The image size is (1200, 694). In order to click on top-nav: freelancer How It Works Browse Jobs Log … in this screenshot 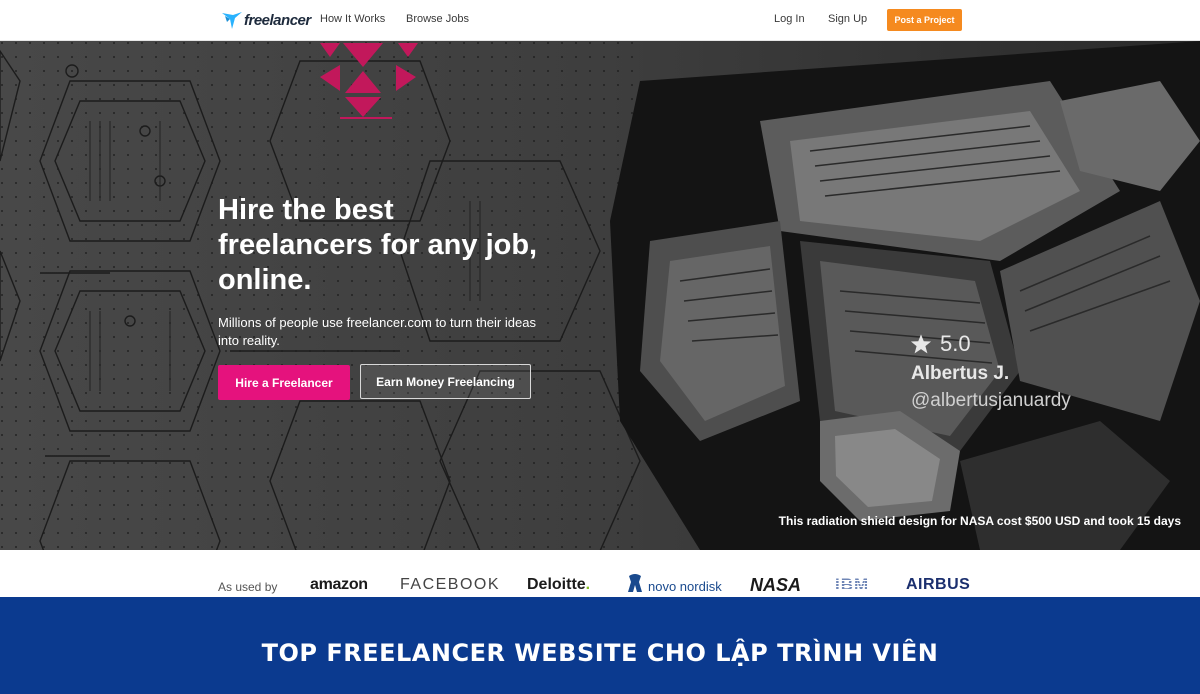, I will do `click(600, 20)`.